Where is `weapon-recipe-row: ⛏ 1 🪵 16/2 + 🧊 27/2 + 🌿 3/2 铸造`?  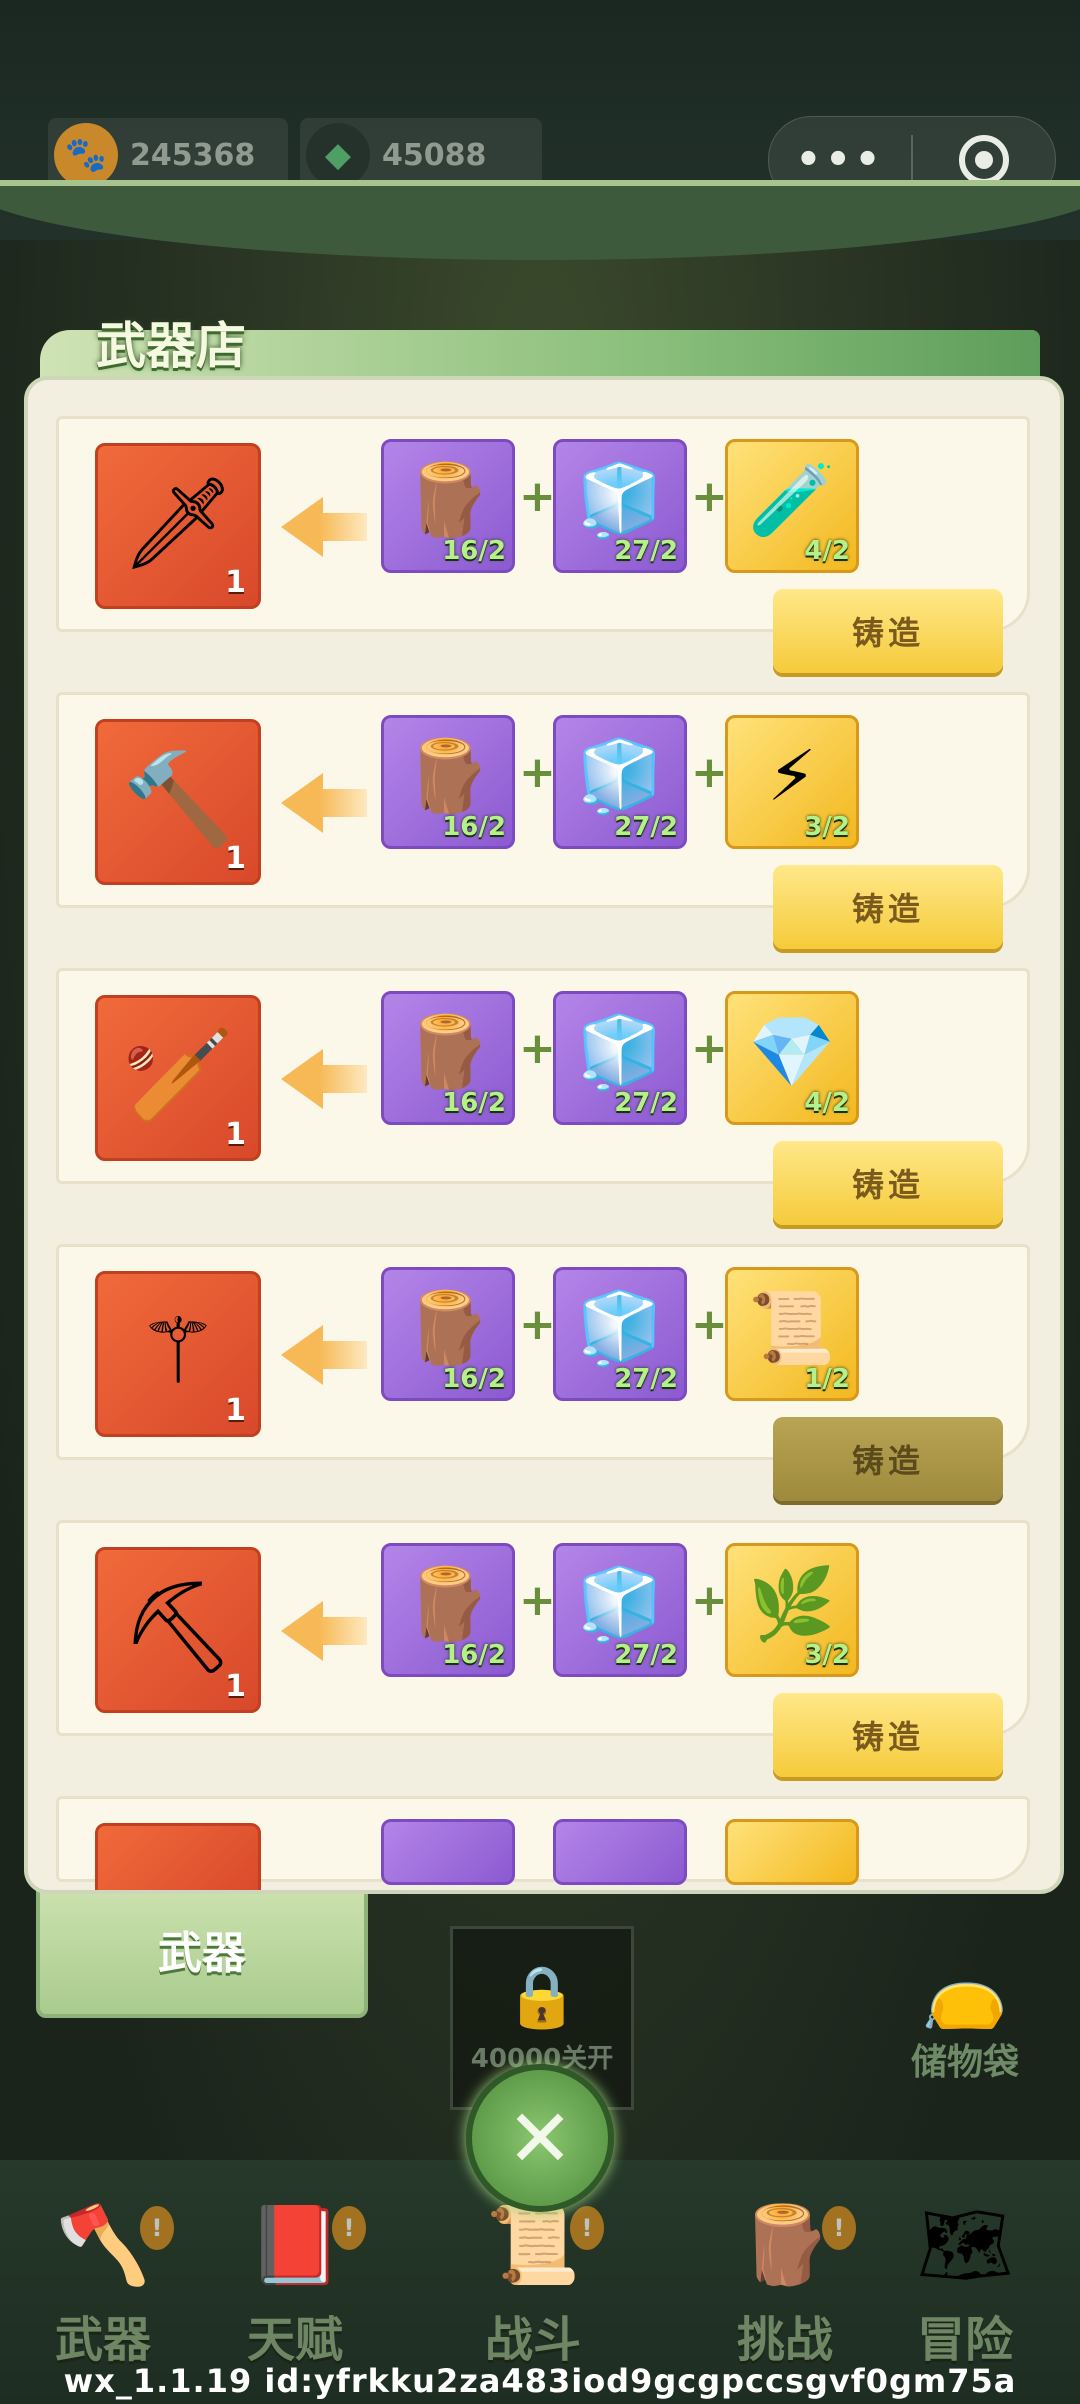 weapon-recipe-row: ⛏ 1 🪵 16/2 + 🧊 27/2 + 🌿 3/2 铸造 is located at coordinates (543, 1648).